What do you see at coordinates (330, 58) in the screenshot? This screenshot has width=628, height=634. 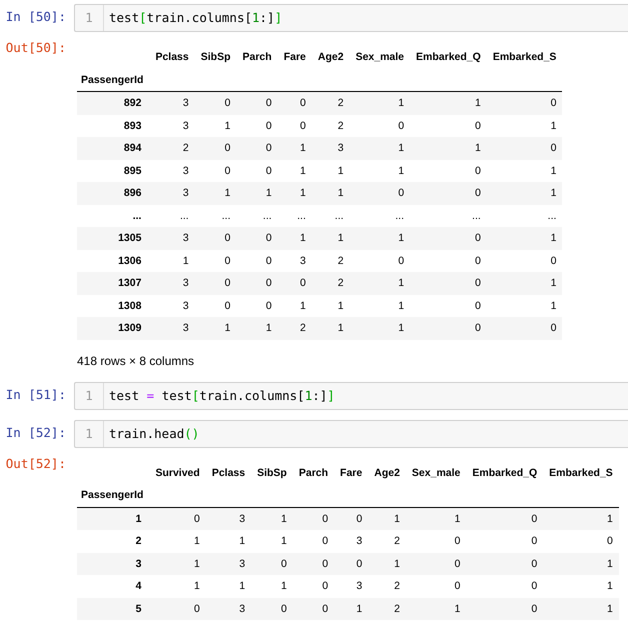 I see `column-header: Age2` at bounding box center [330, 58].